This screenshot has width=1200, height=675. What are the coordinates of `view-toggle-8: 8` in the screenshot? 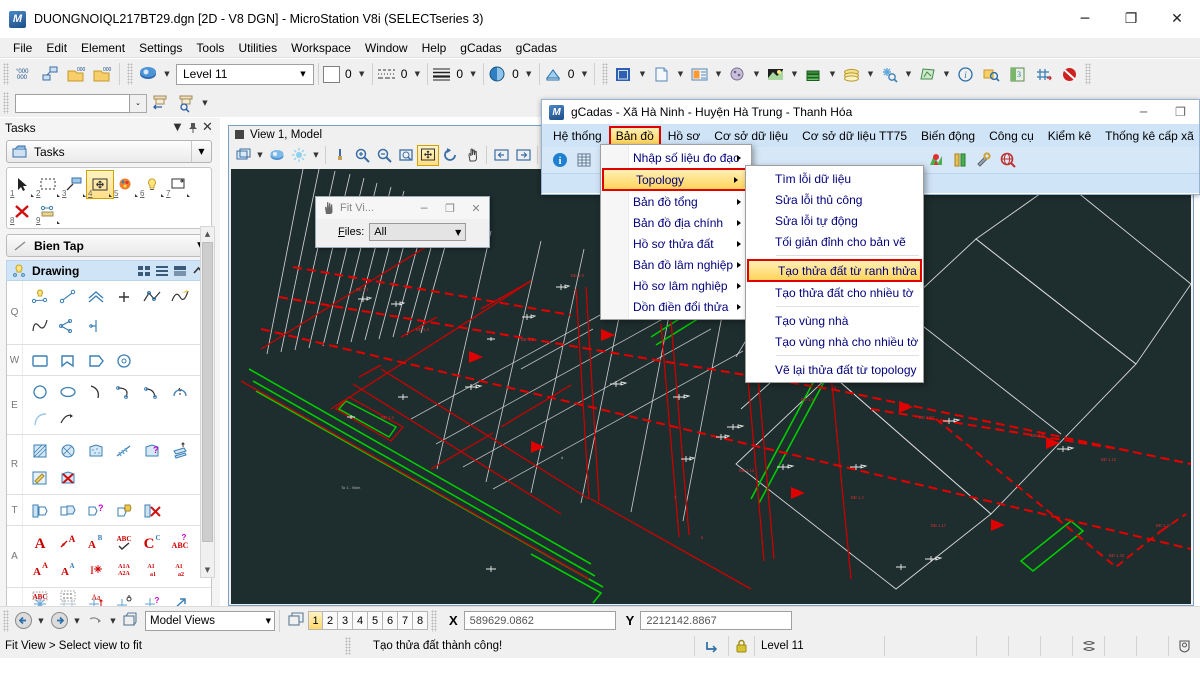 It's located at (420, 620).